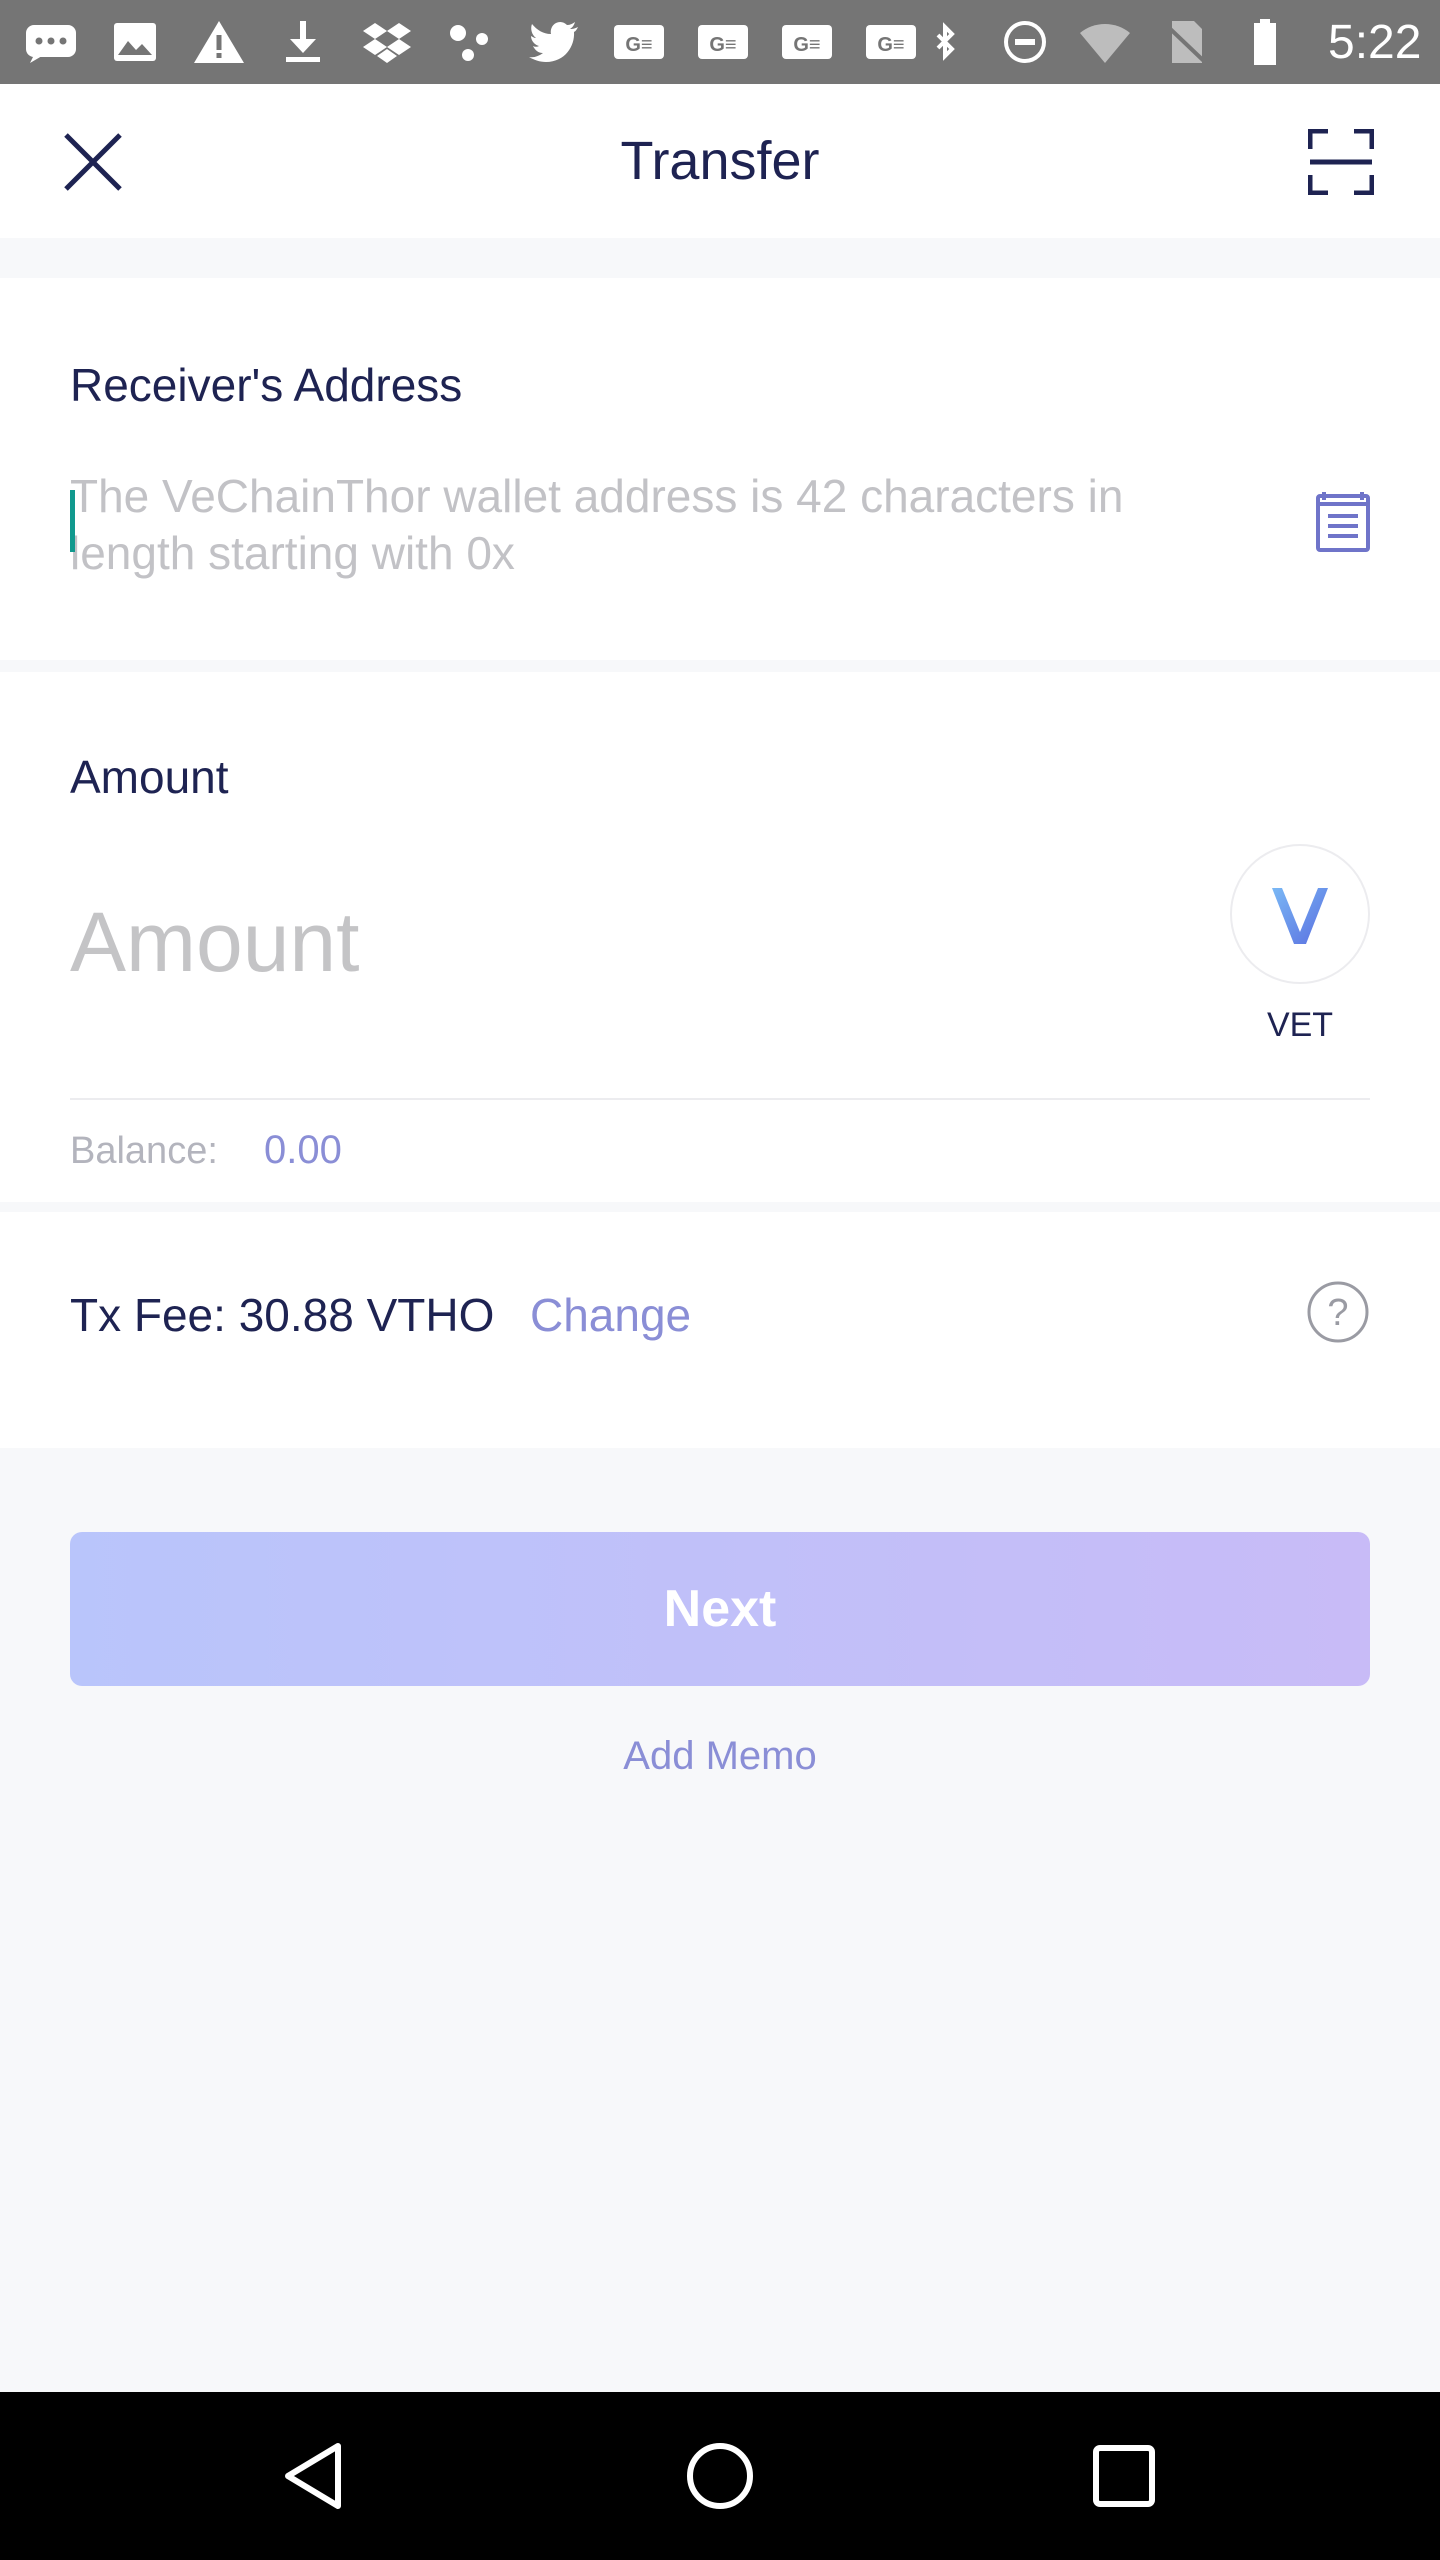 Image resolution: width=1440 pixels, height=2560 pixels. I want to click on status-bar: G≡ G≡ G≡ G≡ 5:22, so click(720, 42).